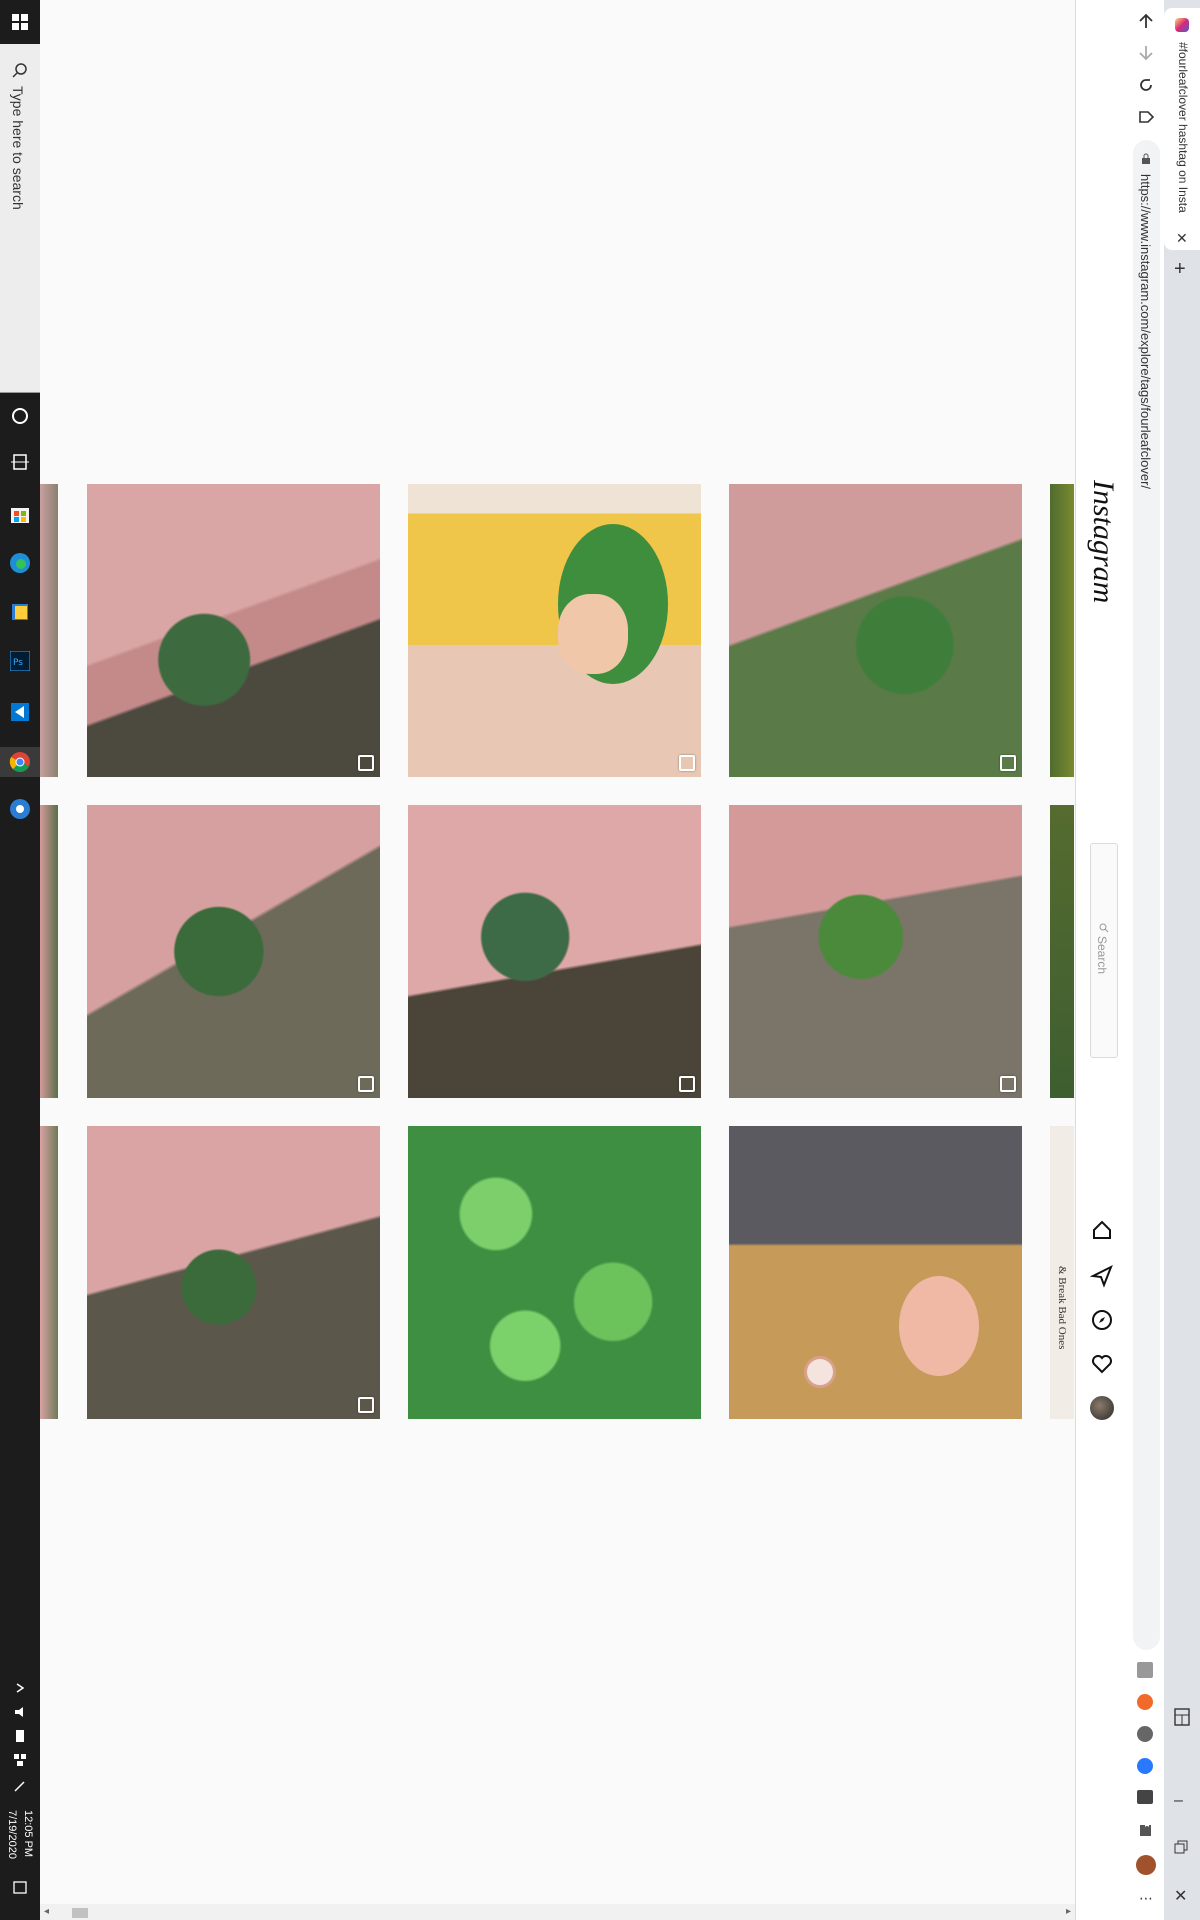  Describe the element at coordinates (20, 1712) in the screenshot. I see `volume-icon` at that location.